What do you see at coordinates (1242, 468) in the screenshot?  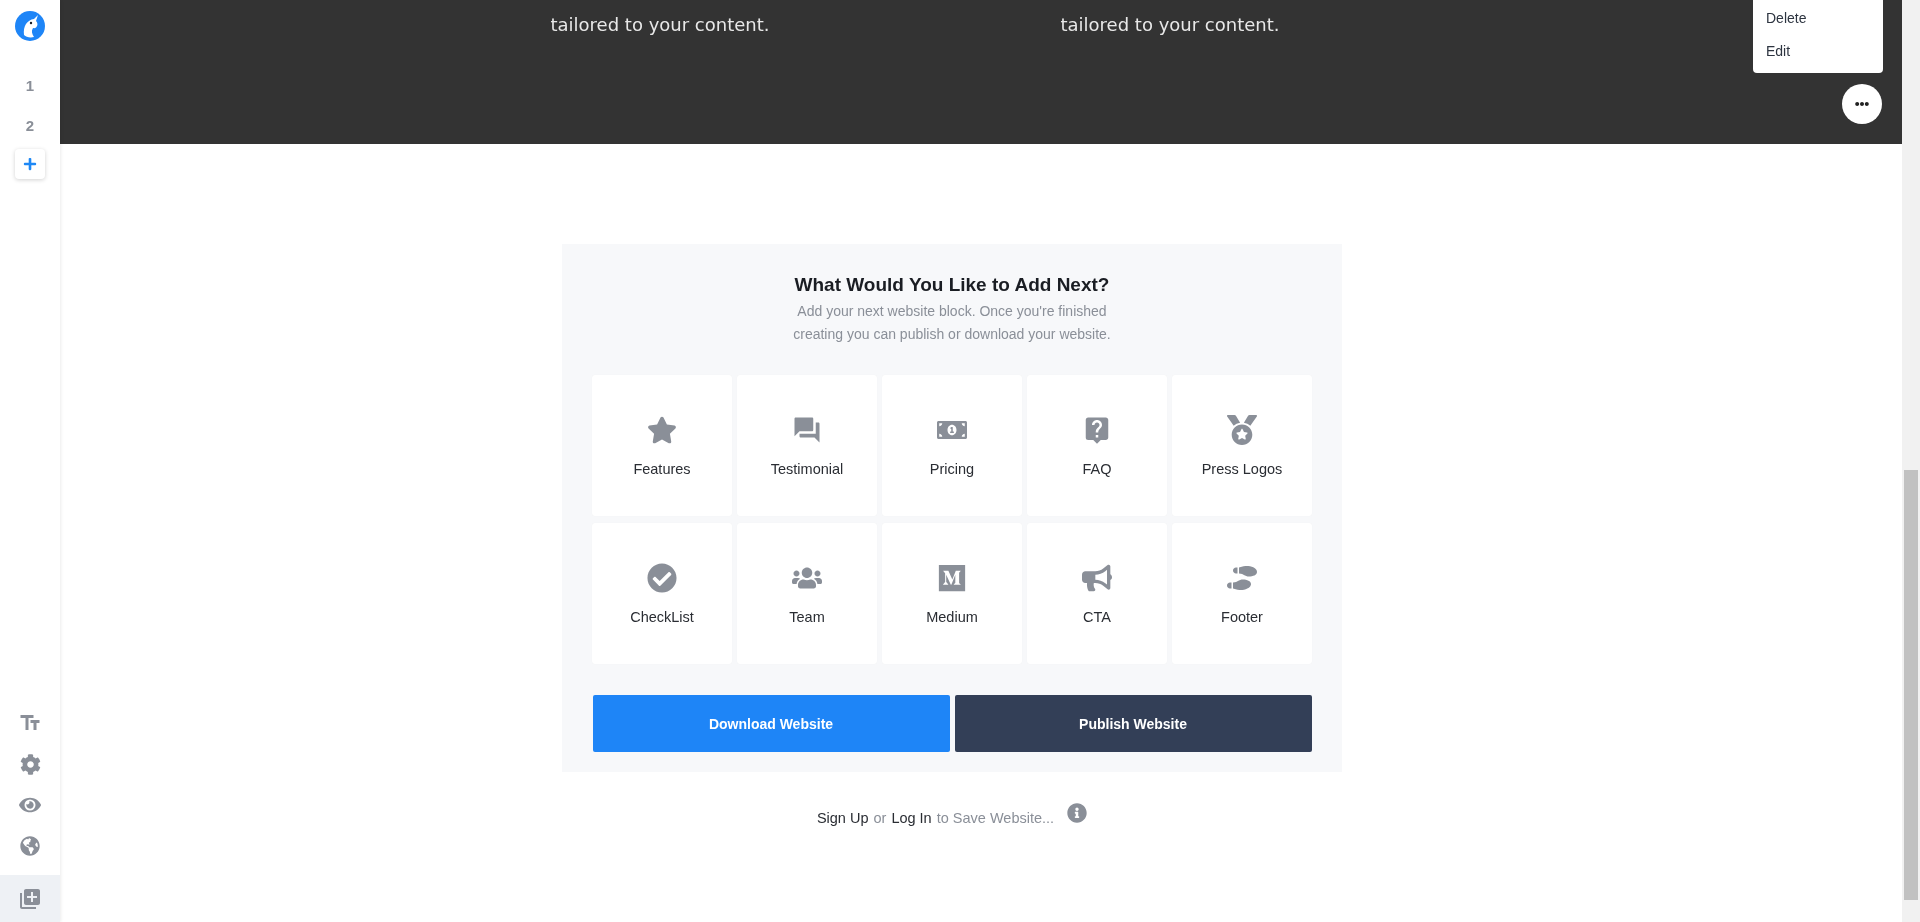 I see `tile-label: Press Logos` at bounding box center [1242, 468].